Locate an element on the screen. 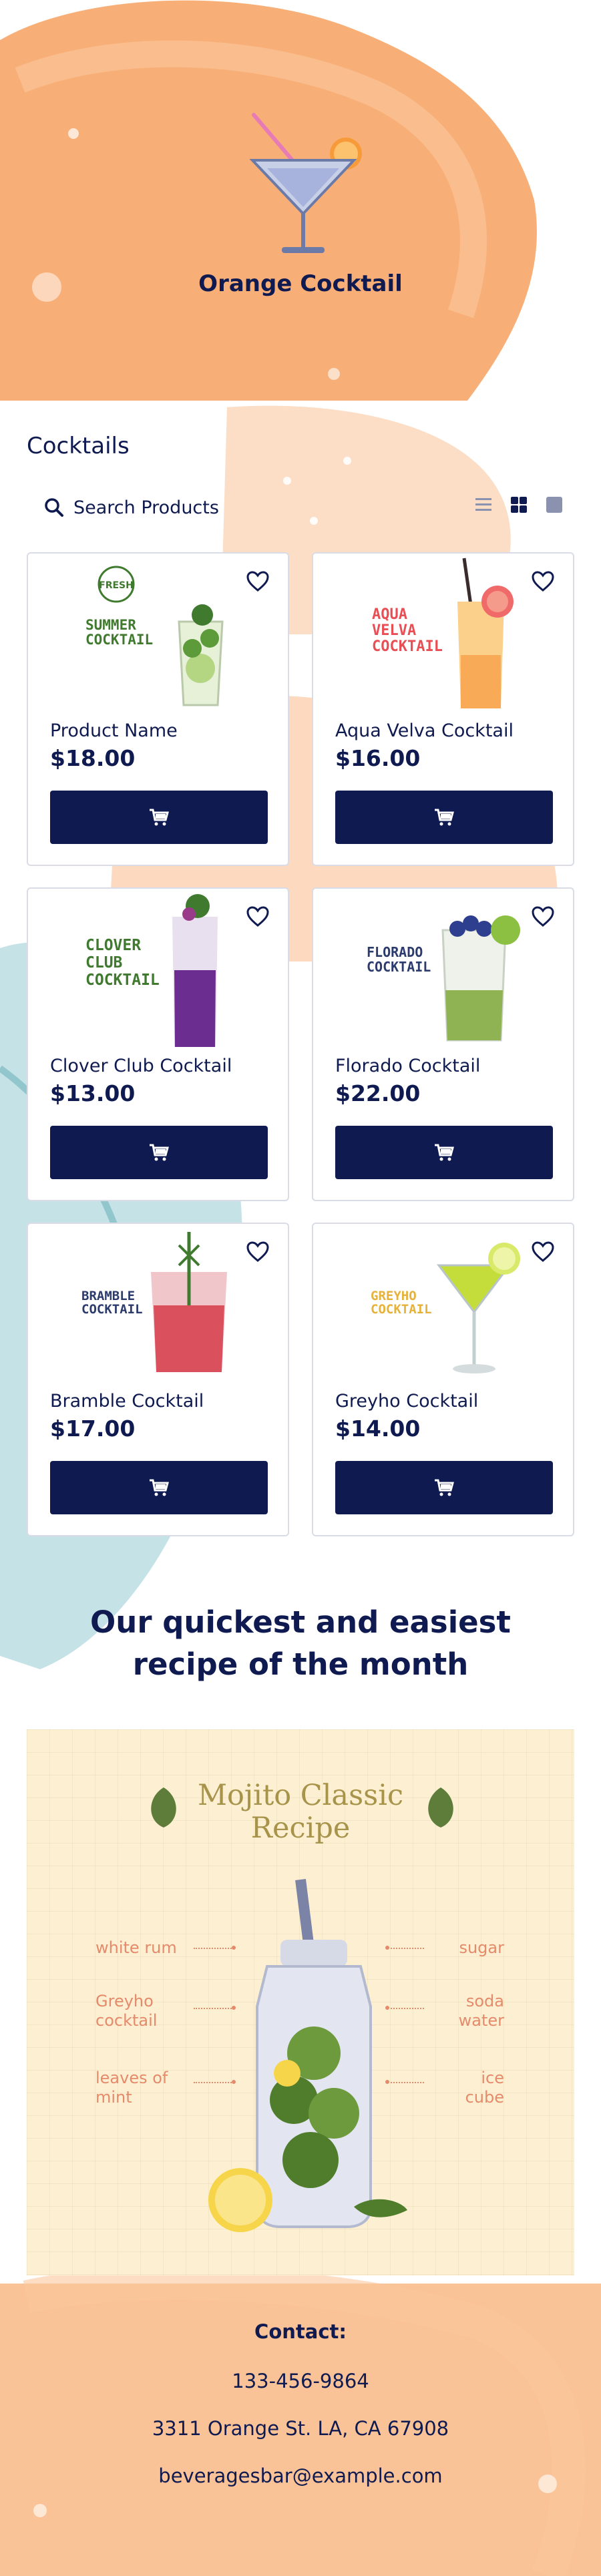  search-input: Search Products is located at coordinates (214, 507).